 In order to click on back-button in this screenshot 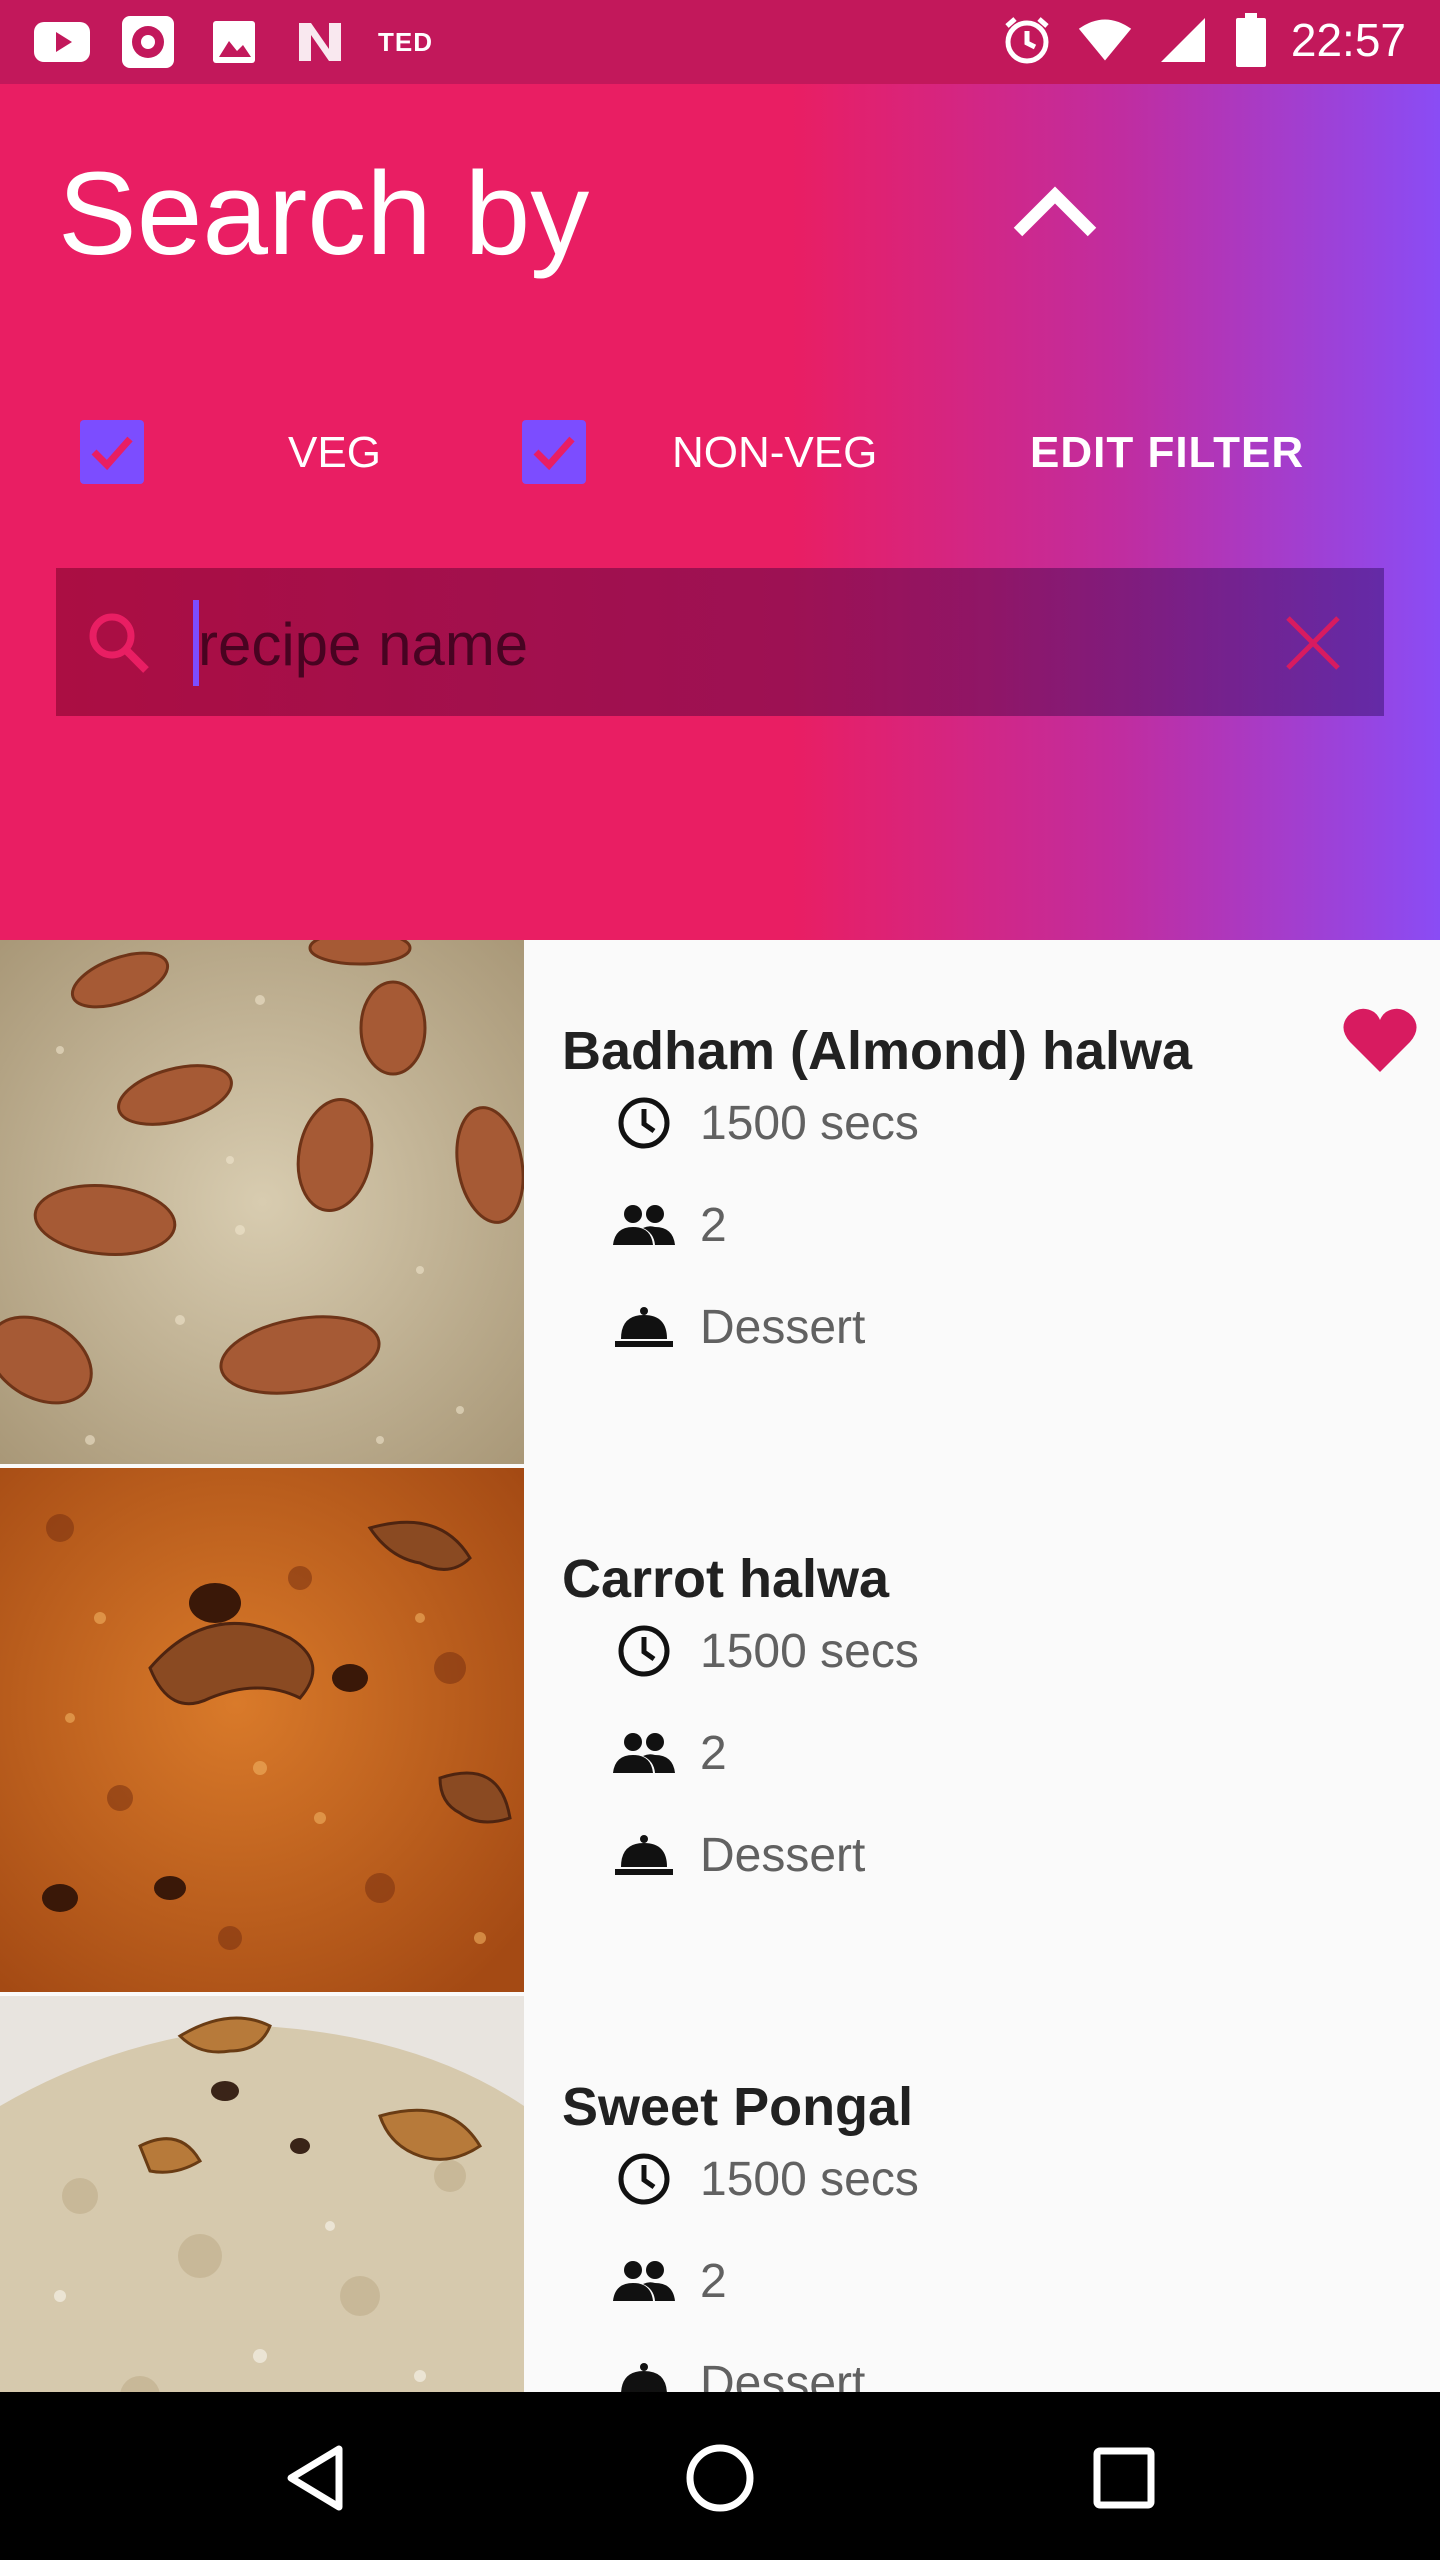, I will do `click(316, 2478)`.